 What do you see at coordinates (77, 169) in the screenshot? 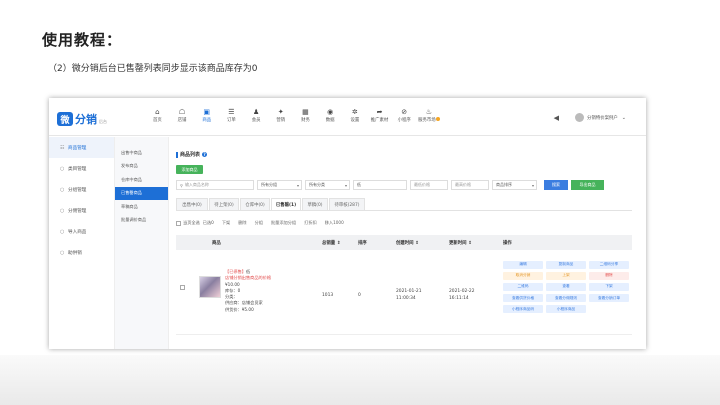
I see `sidebar-item-label: 类目管理` at bounding box center [77, 169].